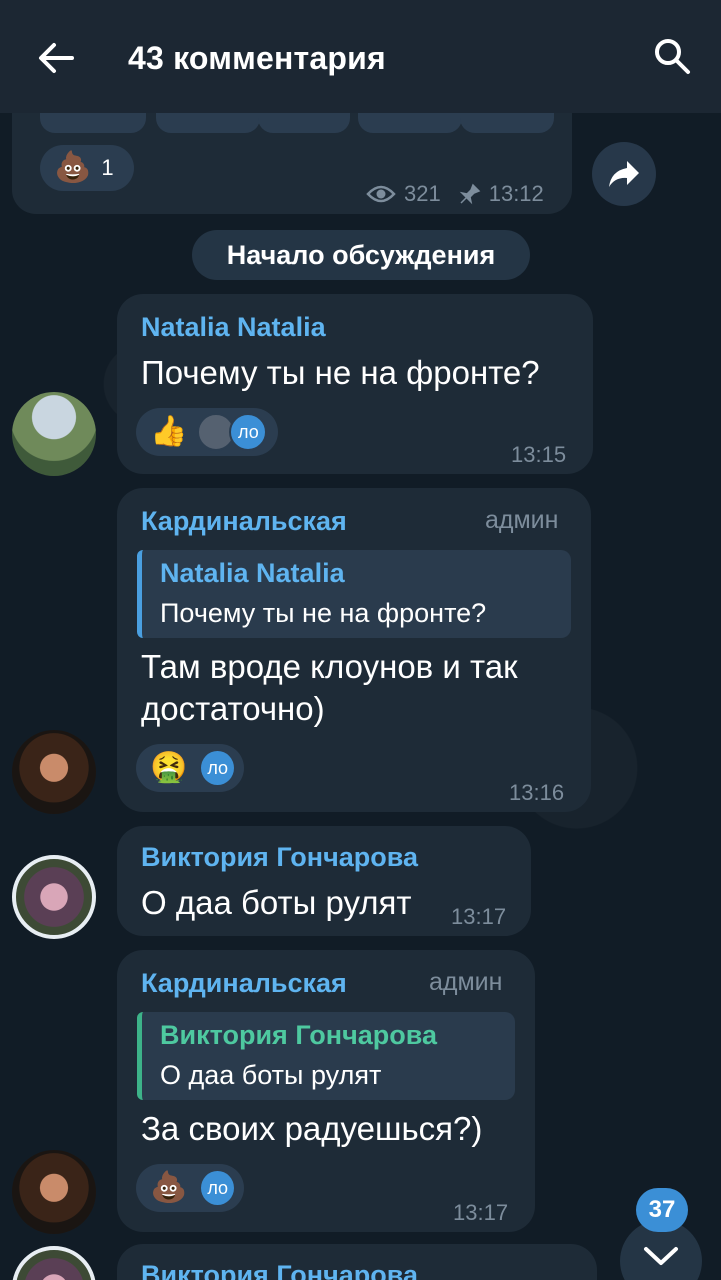 Image resolution: width=721 pixels, height=1280 pixels. Describe the element at coordinates (340, 372) in the screenshot. I see `message-text: Почему ты не на фронте?` at that location.